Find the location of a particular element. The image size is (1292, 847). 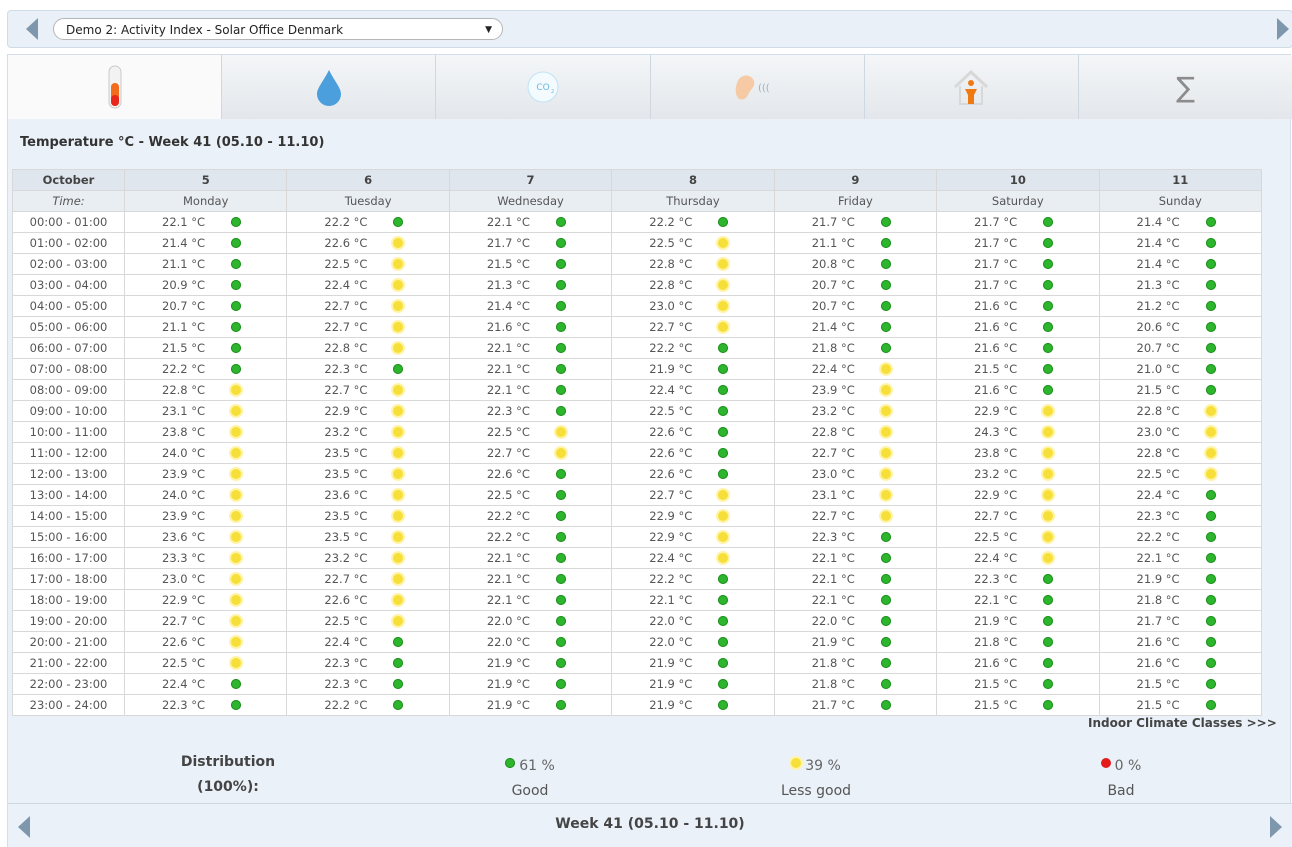

tab-humidity is located at coordinates (329, 87).